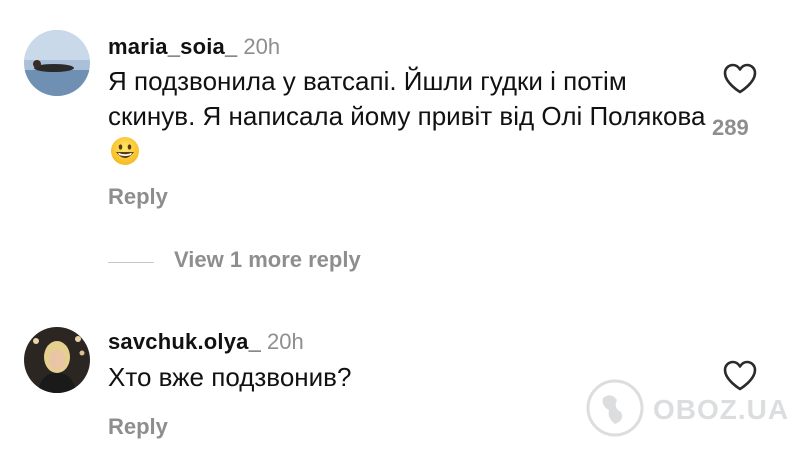  What do you see at coordinates (184, 341) in the screenshot?
I see `username: savchuk.olya_` at bounding box center [184, 341].